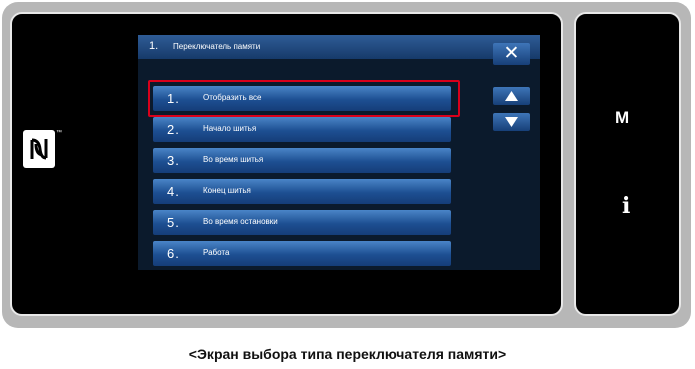 The height and width of the screenshot is (369, 695). I want to click on item-label: Начало шитья, so click(230, 128).